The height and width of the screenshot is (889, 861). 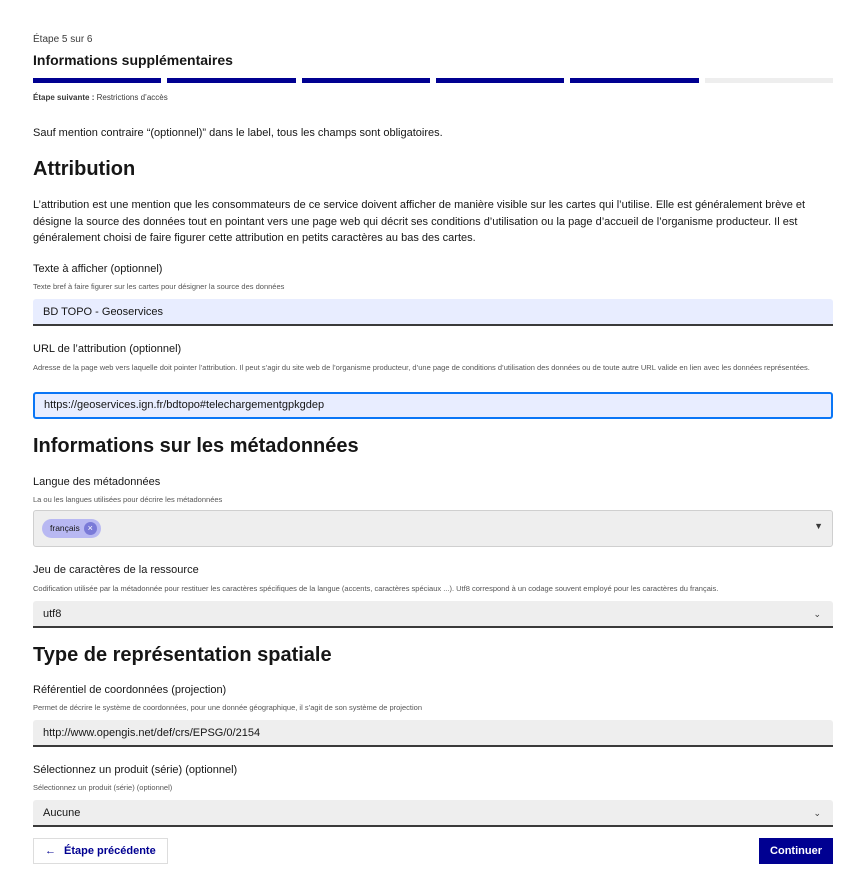 What do you see at coordinates (64, 97) in the screenshot?
I see `next-step-label: Étape suivante :` at bounding box center [64, 97].